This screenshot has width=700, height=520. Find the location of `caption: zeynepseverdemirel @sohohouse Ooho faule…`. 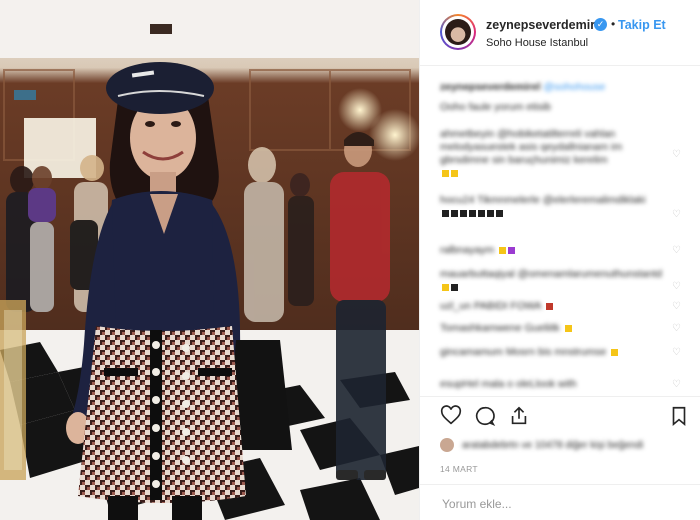

caption: zeynepseverdemirel @sohohouse Ooho faule… is located at coordinates (560, 97).